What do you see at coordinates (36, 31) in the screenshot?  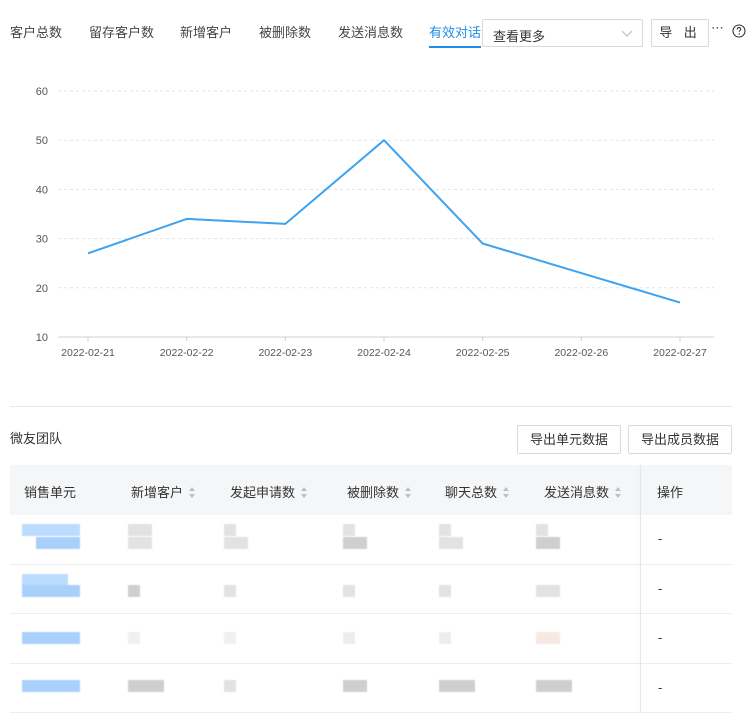 I see `tab-total-customers: 客户总数` at bounding box center [36, 31].